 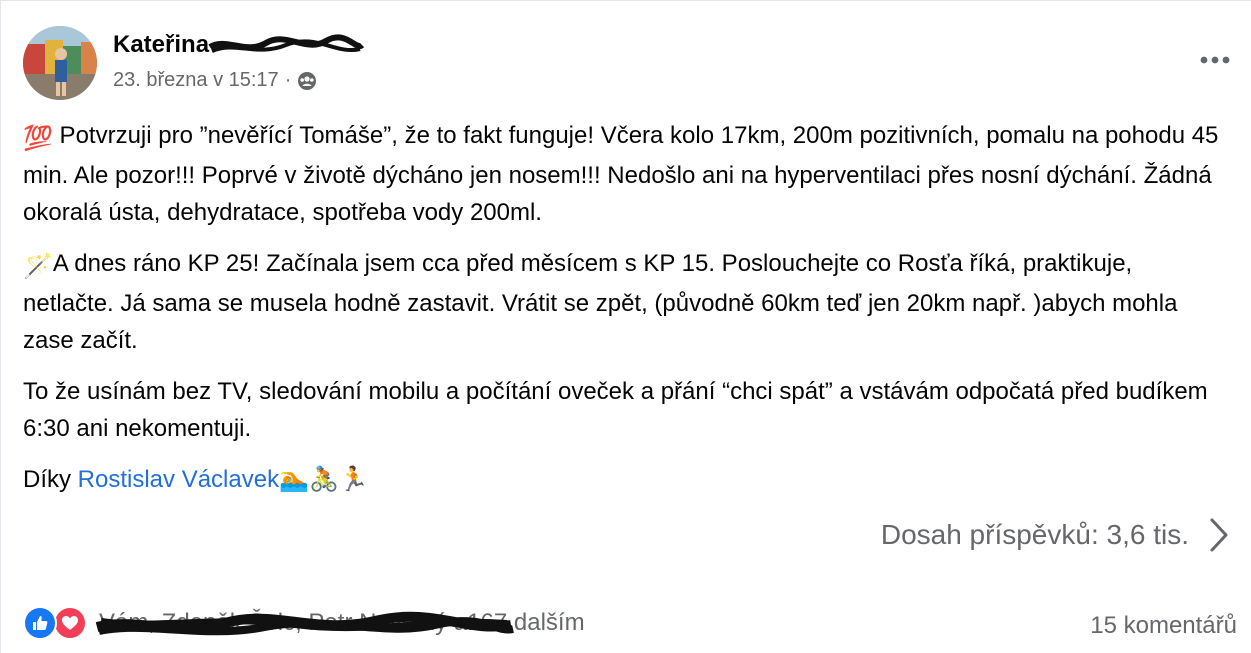 What do you see at coordinates (40, 623) in the screenshot?
I see `like-icon` at bounding box center [40, 623].